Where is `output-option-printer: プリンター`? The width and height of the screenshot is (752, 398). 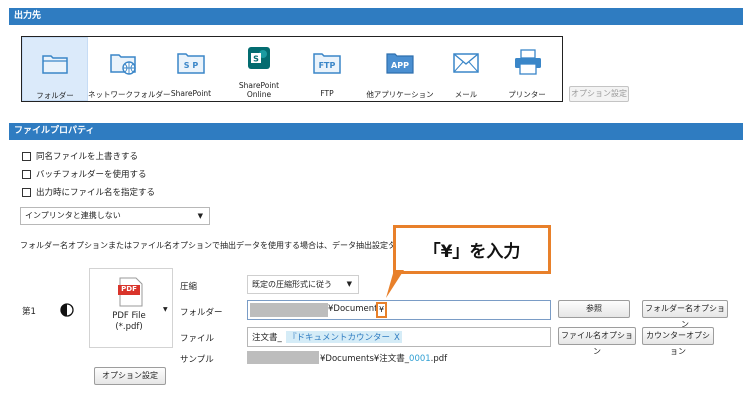 output-option-printer: プリンター is located at coordinates (527, 69).